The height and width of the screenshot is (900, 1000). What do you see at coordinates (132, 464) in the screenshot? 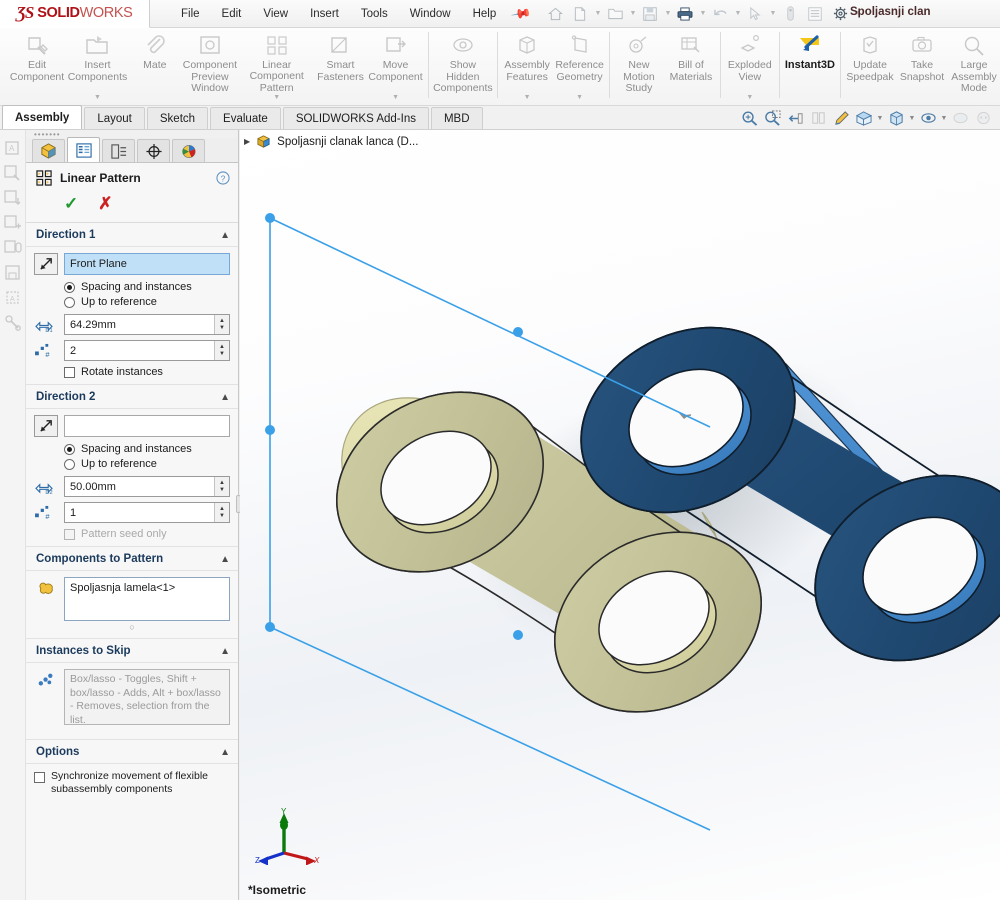
I see `direction2-uptoref-radio-row: Up to reference` at bounding box center [132, 464].